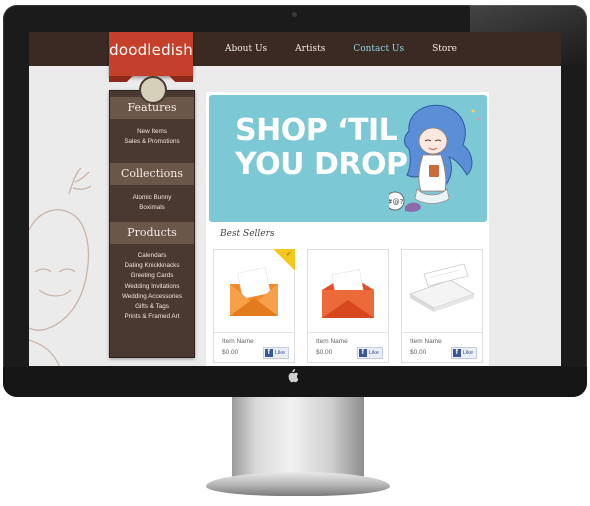 This screenshot has height=506, width=590. Describe the element at coordinates (152, 307) in the screenshot. I see `sidebar-item-gifts-tags: Gifts & Tags` at that location.